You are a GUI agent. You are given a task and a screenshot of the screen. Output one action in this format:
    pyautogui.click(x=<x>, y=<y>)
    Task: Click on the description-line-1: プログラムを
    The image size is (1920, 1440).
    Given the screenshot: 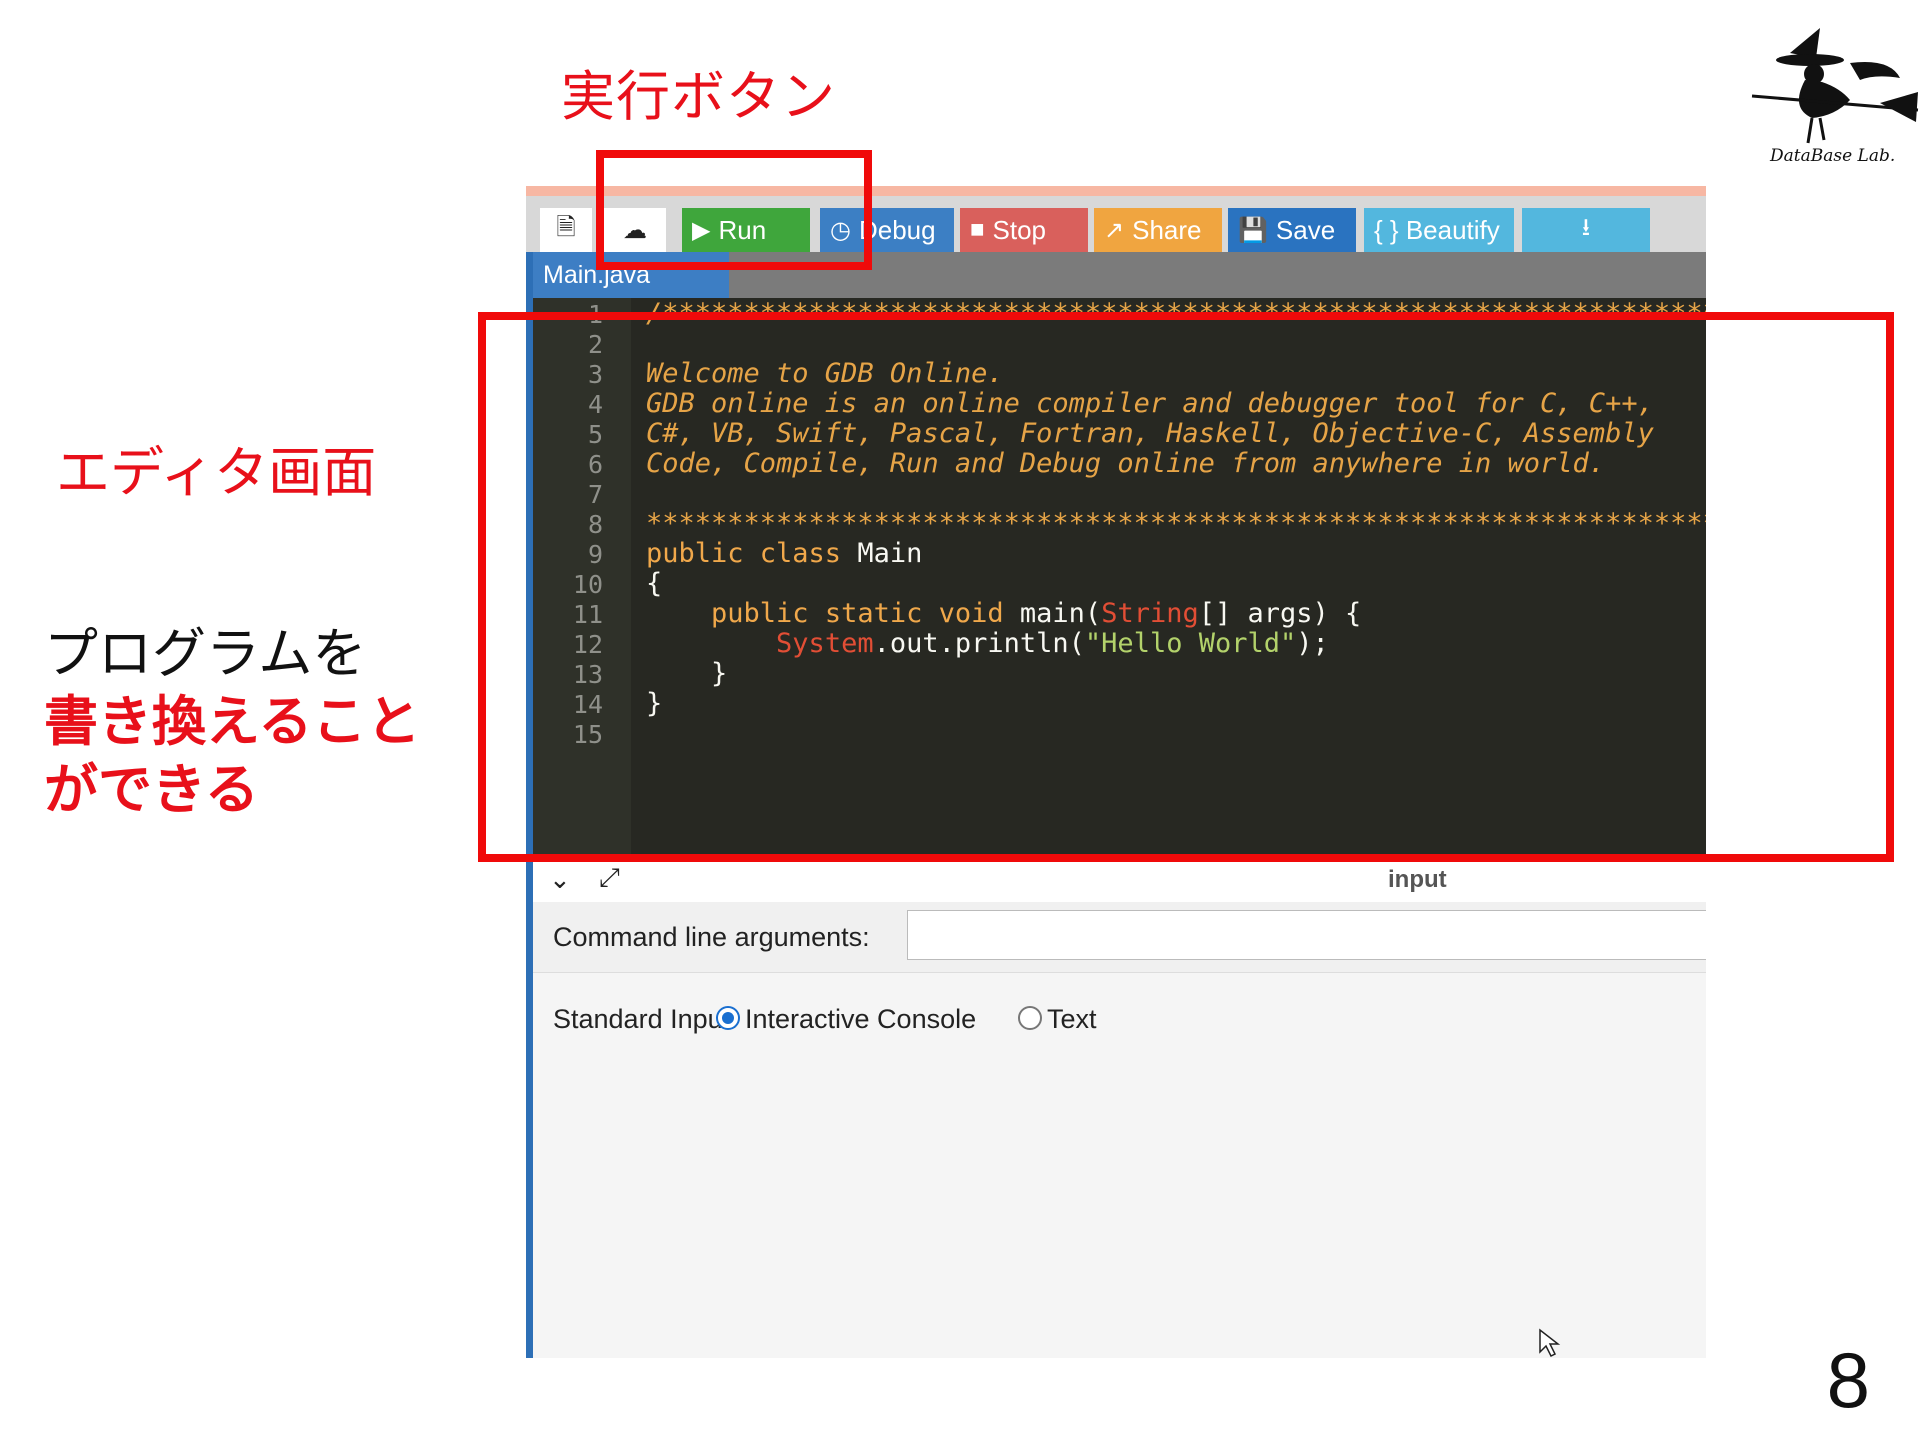 What is the action you would take?
    pyautogui.click(x=205, y=653)
    